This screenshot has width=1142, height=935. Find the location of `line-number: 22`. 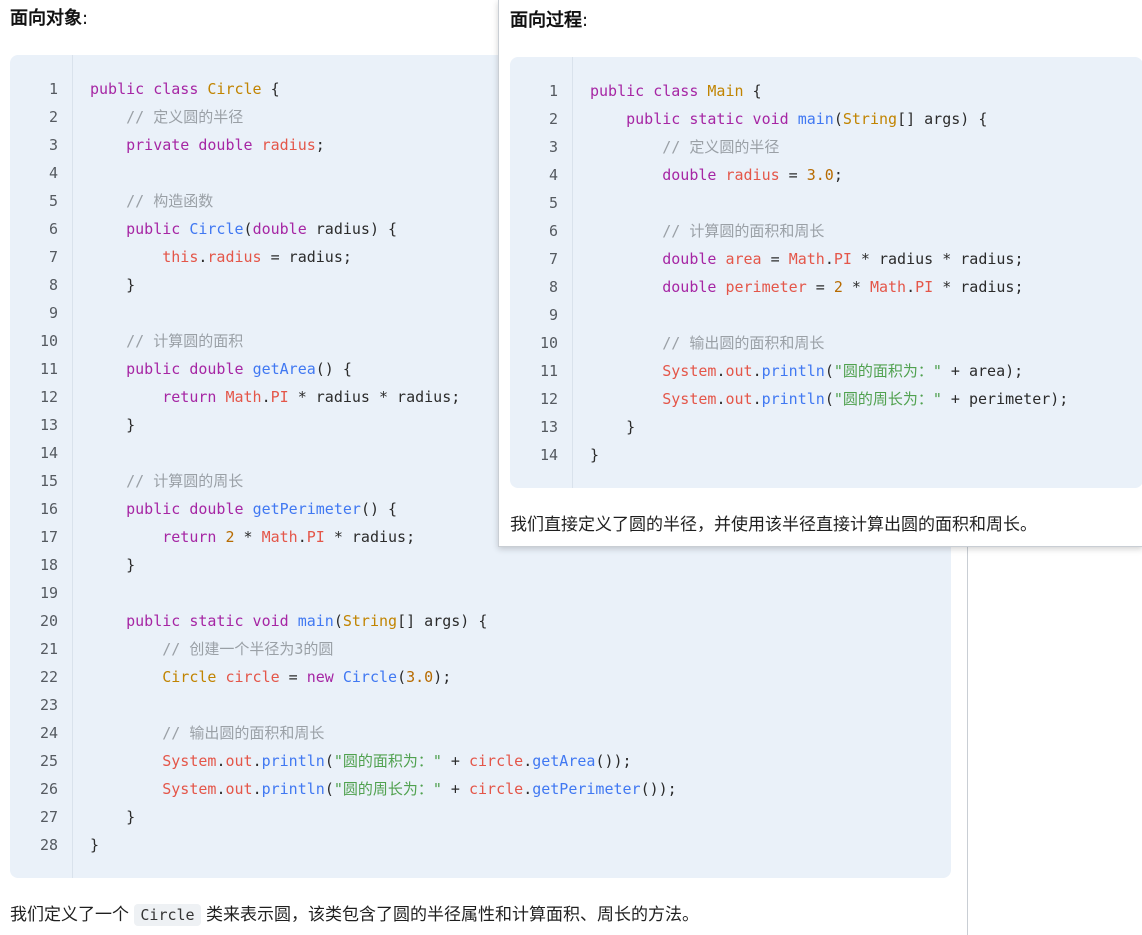

line-number: 22 is located at coordinates (48, 677).